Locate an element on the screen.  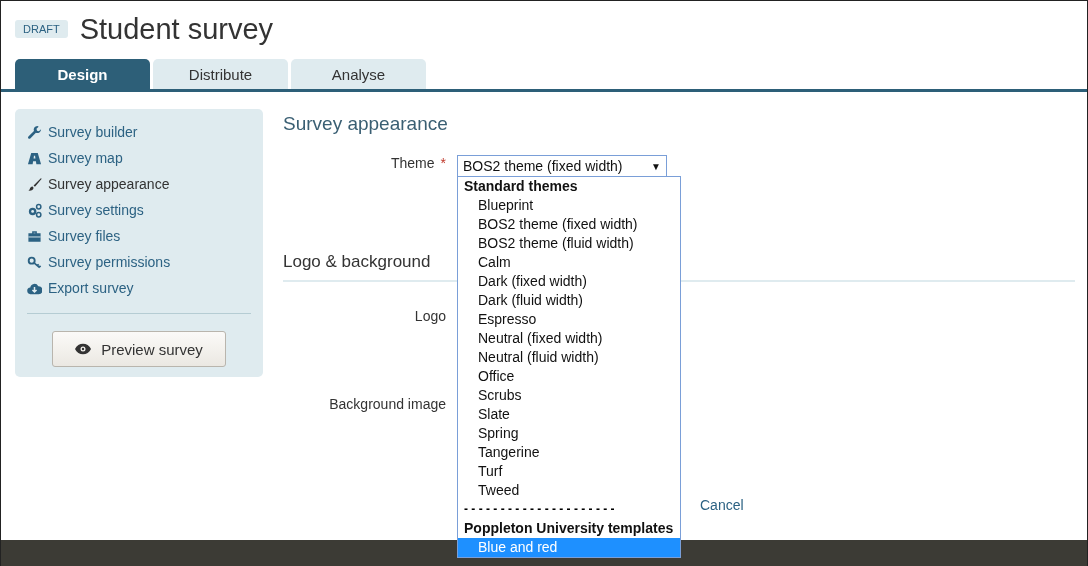
dropdown-option: Tweed is located at coordinates (569, 490).